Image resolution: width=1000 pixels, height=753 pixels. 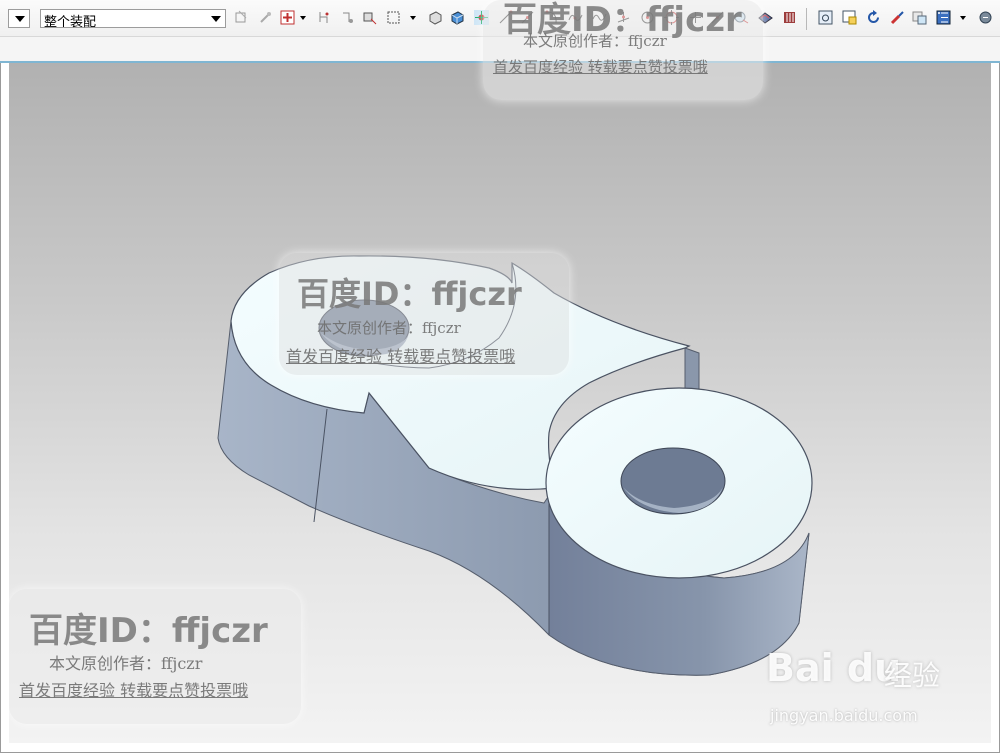 What do you see at coordinates (912, 675) in the screenshot?
I see `baidu-jingyan-text: 经验` at bounding box center [912, 675].